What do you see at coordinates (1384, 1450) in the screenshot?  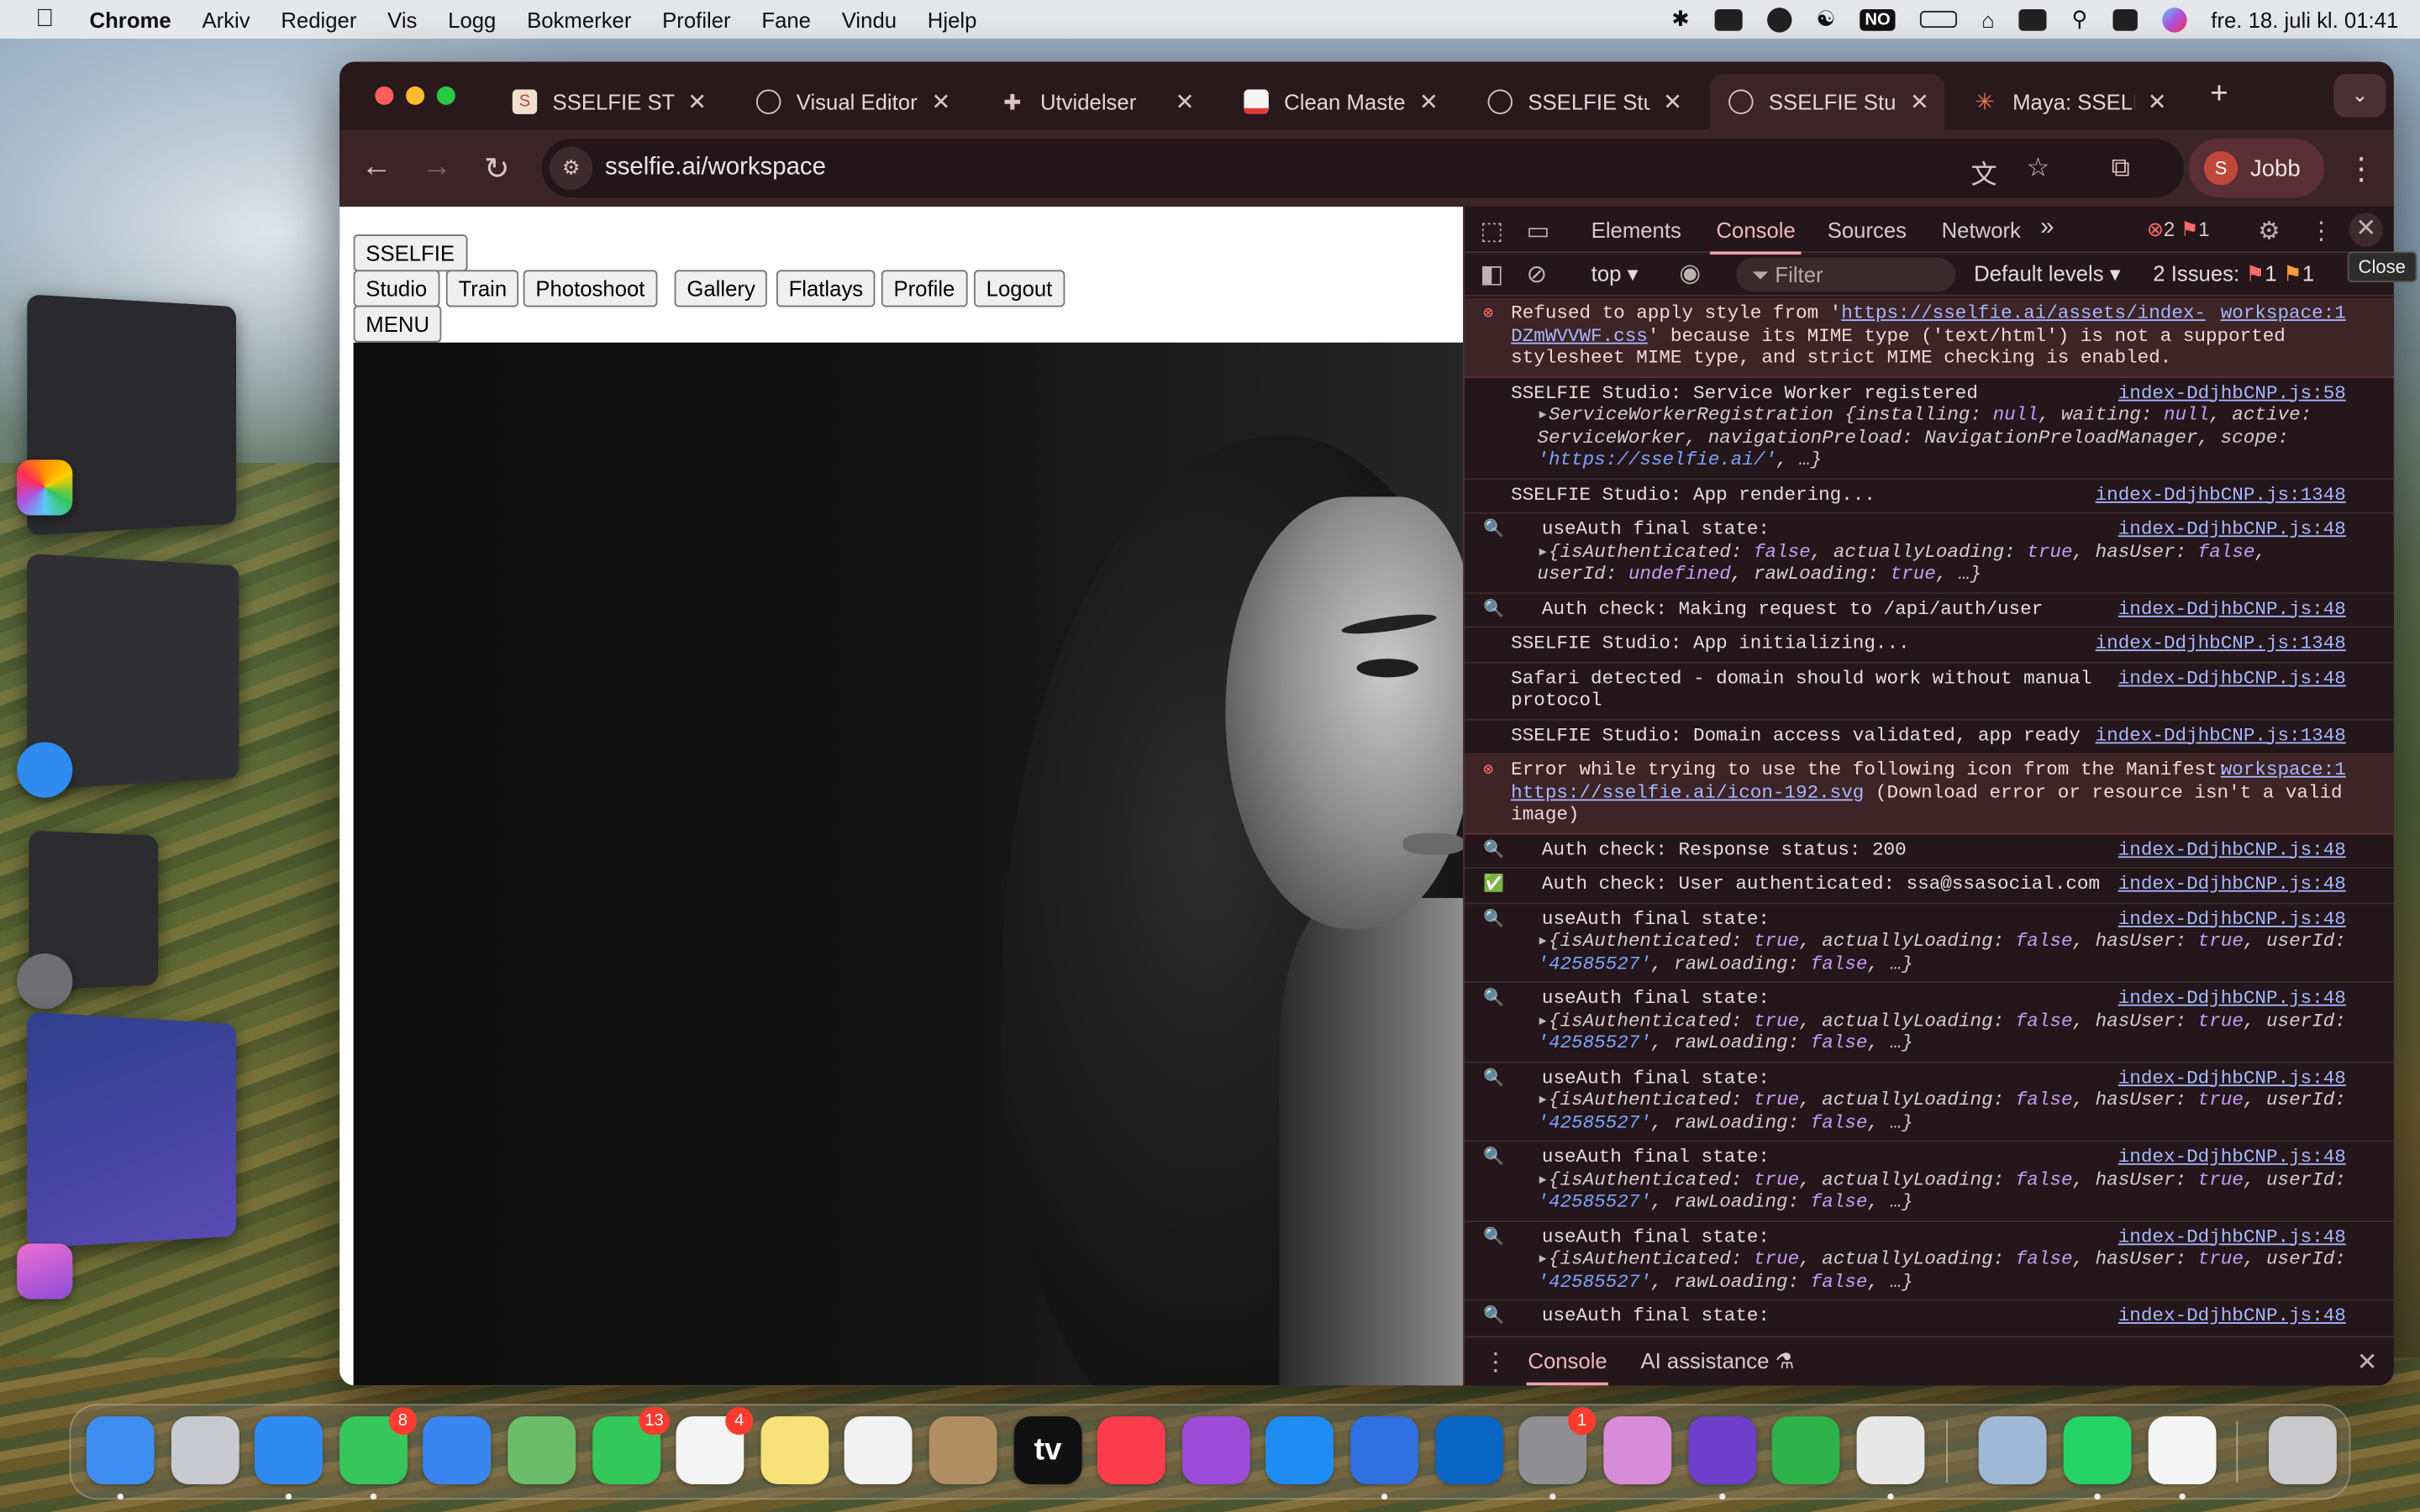 I see `blue-cube-app-icon` at bounding box center [1384, 1450].